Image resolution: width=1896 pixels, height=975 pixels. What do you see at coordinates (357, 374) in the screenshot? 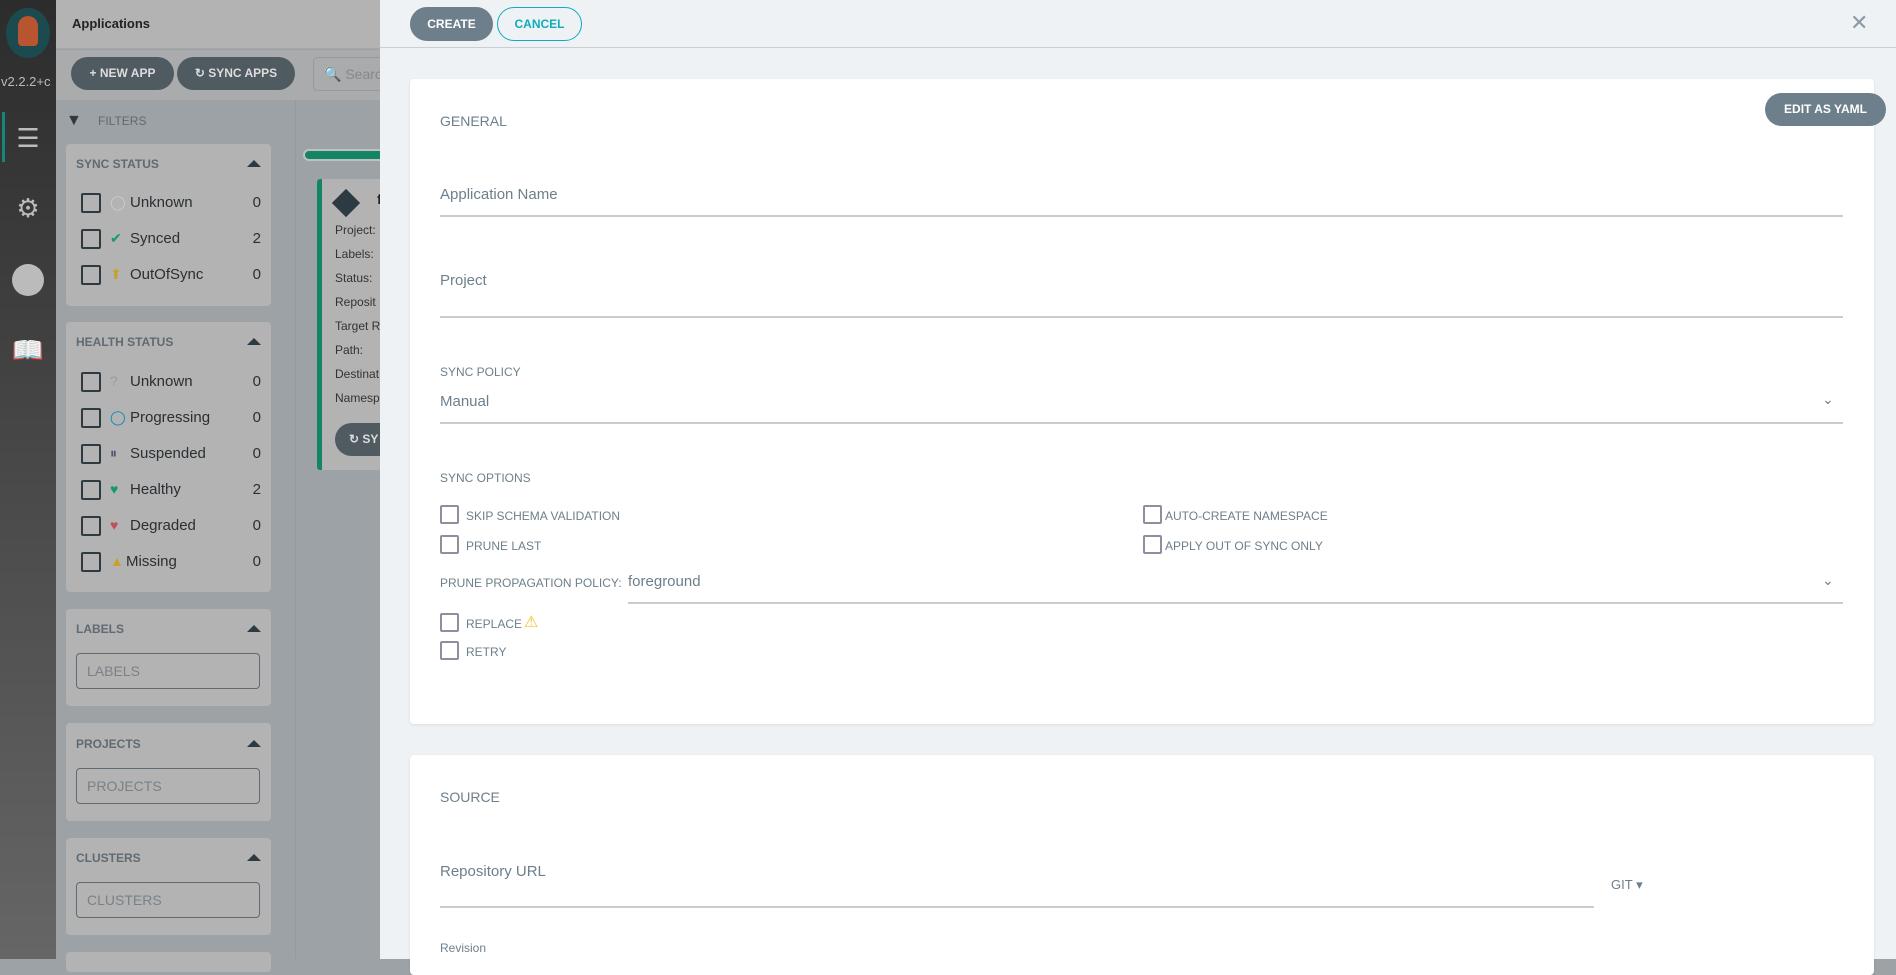
I see `field-label: Destinat` at bounding box center [357, 374].